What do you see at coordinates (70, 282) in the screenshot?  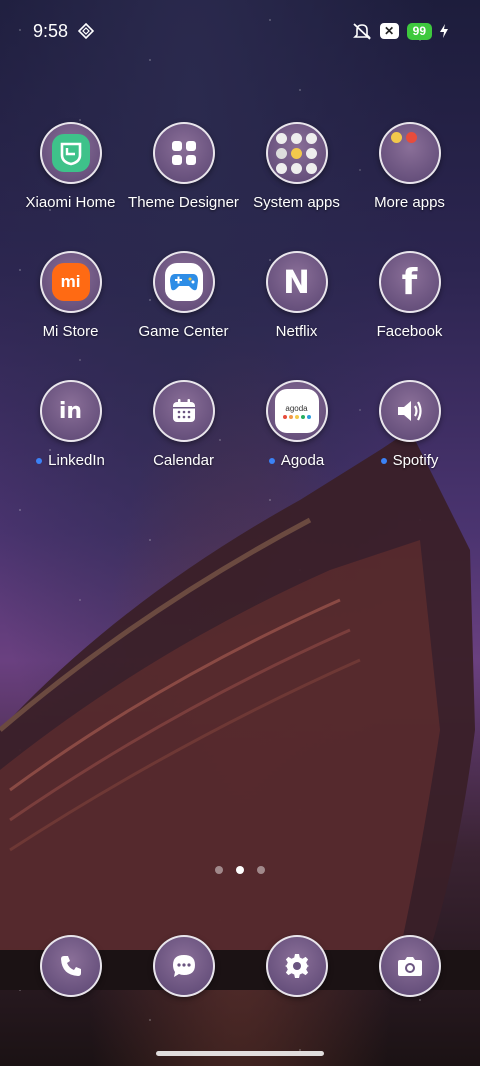 I see `mi-store-icon: mi` at bounding box center [70, 282].